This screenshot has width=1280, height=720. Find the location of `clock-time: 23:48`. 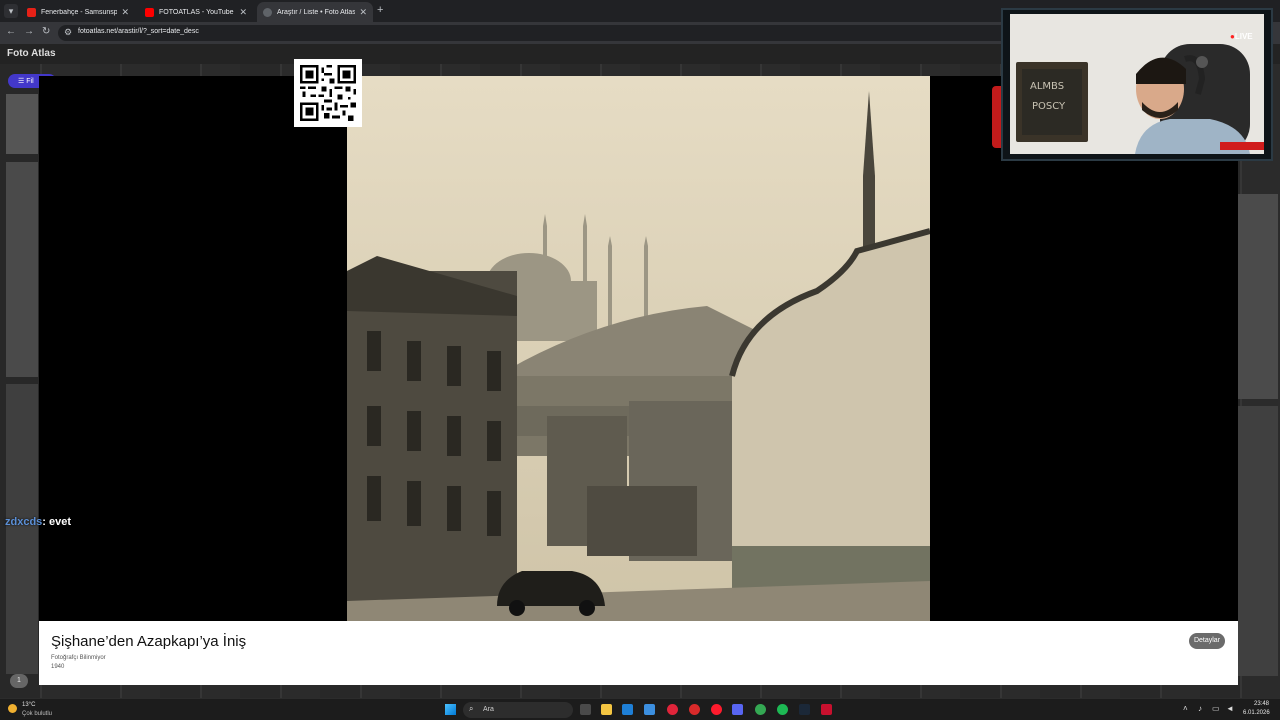

clock-time: 23:48 is located at coordinates (1261, 704).